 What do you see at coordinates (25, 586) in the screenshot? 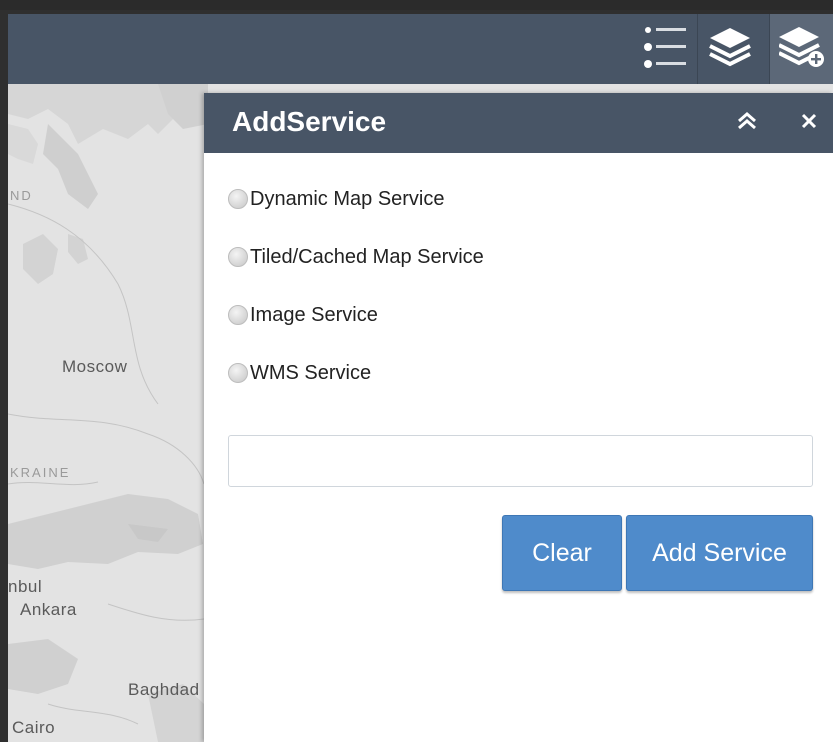
I see `map-label: nbul` at bounding box center [25, 586].